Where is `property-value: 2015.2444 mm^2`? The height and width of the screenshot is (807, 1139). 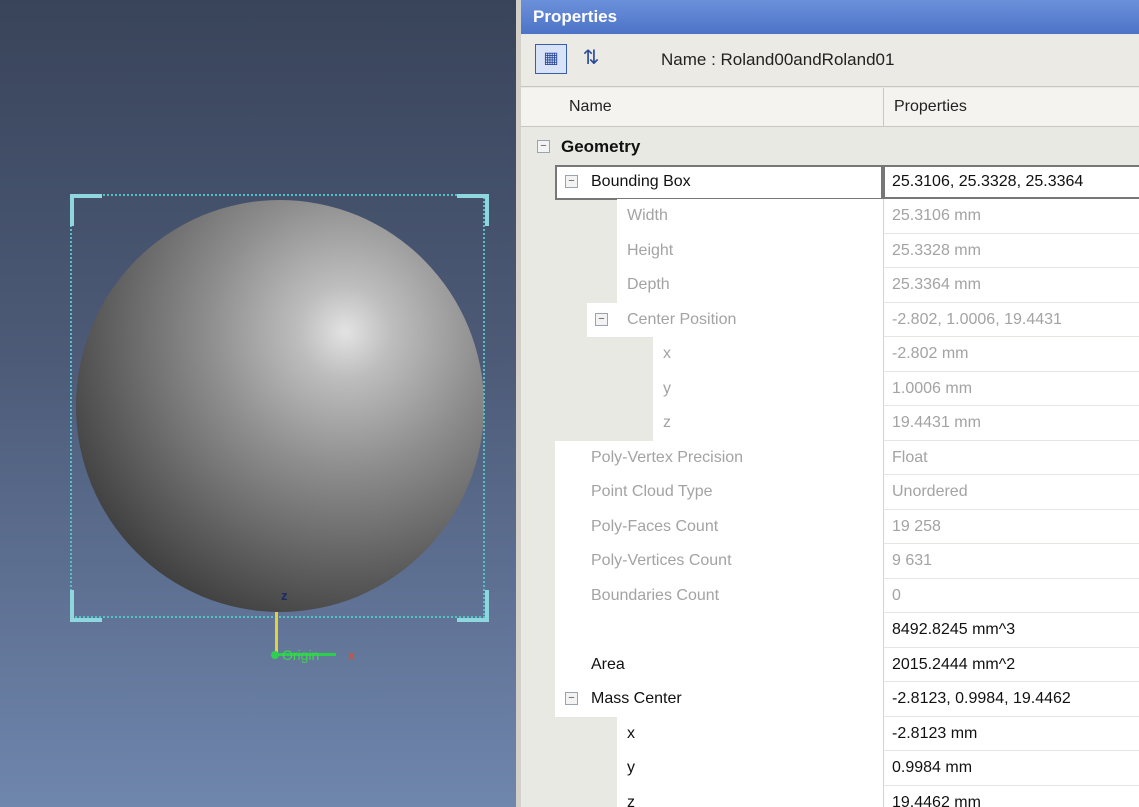
property-value: 2015.2444 mm^2 is located at coordinates (1011, 664).